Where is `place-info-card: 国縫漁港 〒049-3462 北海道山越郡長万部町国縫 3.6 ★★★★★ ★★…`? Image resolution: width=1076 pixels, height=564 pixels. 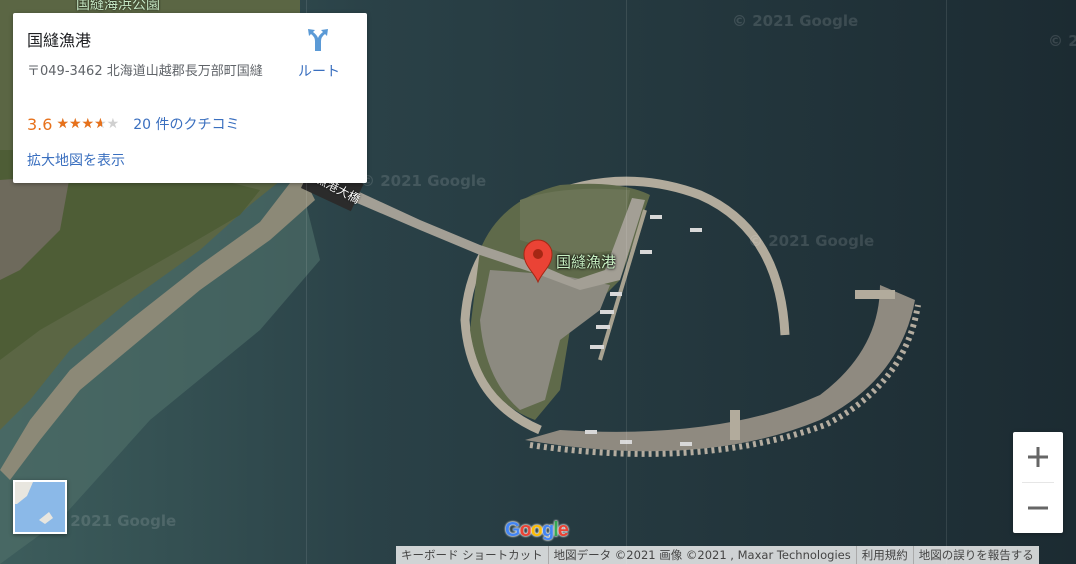 place-info-card: 国縫漁港 〒049-3462 北海道山越郡長万部町国縫 3.6 ★★★★★ ★★… is located at coordinates (190, 98).